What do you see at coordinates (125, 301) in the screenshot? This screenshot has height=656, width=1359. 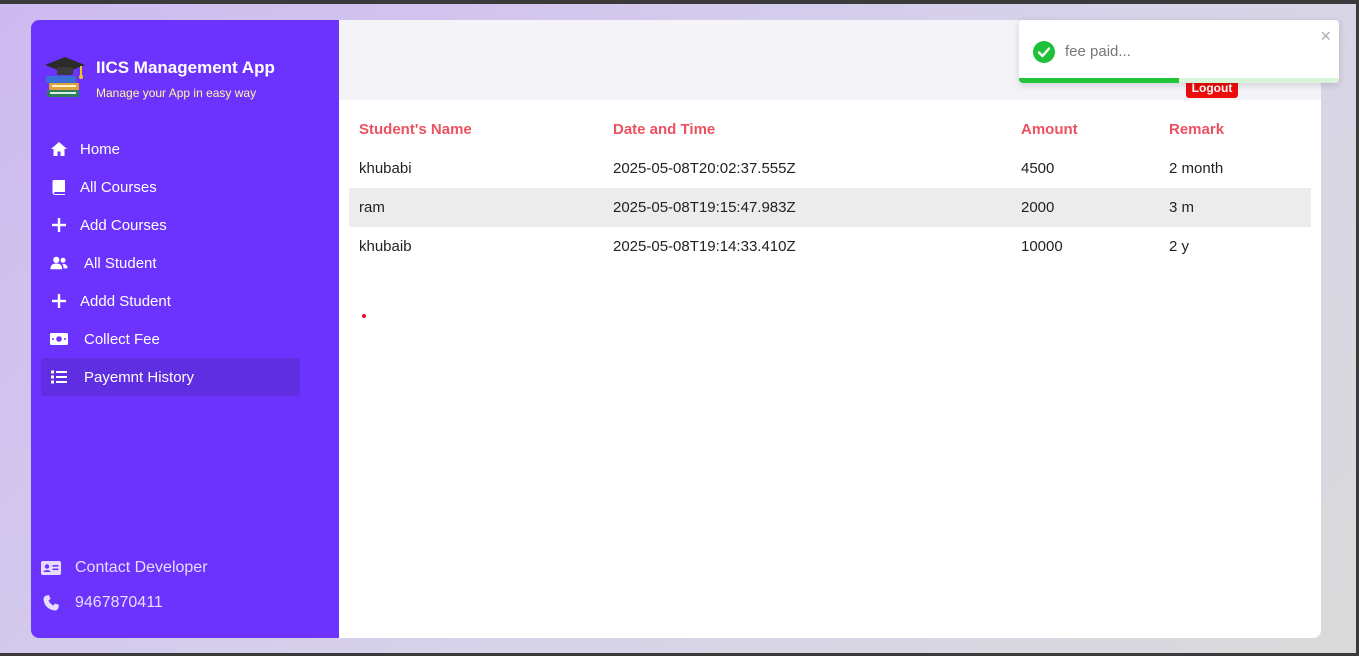 I see `sidebar-item-label: Addd Student` at bounding box center [125, 301].